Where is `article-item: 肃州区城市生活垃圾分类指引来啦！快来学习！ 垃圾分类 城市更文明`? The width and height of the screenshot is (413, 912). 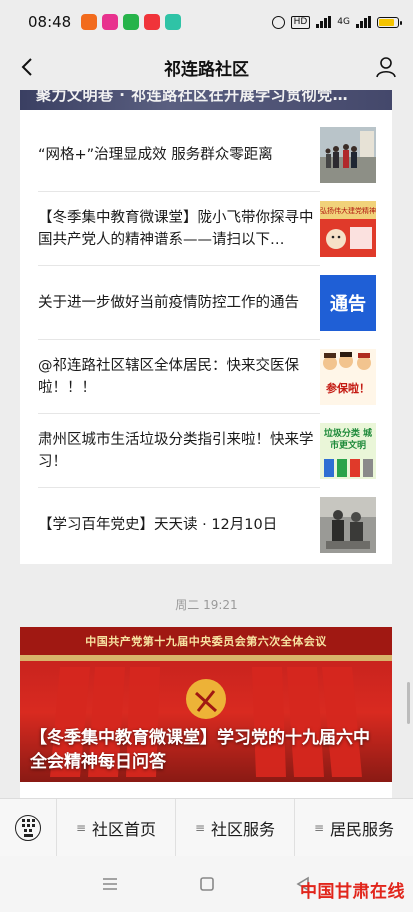 article-item: 肃州区城市生活垃圾分类指引来啦！快来学习！ 垃圾分类 城市更文明 is located at coordinates (206, 450).